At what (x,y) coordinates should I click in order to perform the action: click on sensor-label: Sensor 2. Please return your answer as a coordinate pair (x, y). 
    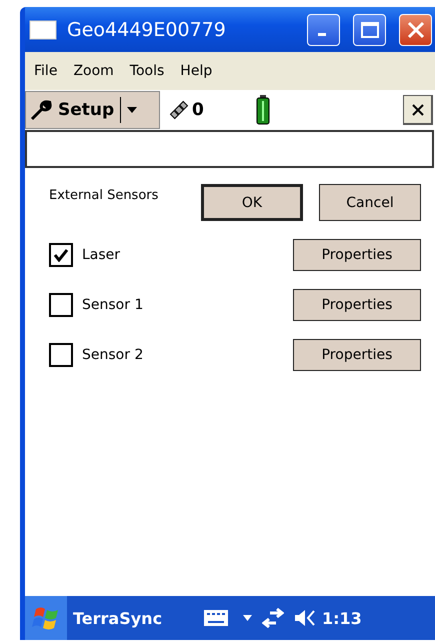
    Looking at the image, I should click on (113, 355).